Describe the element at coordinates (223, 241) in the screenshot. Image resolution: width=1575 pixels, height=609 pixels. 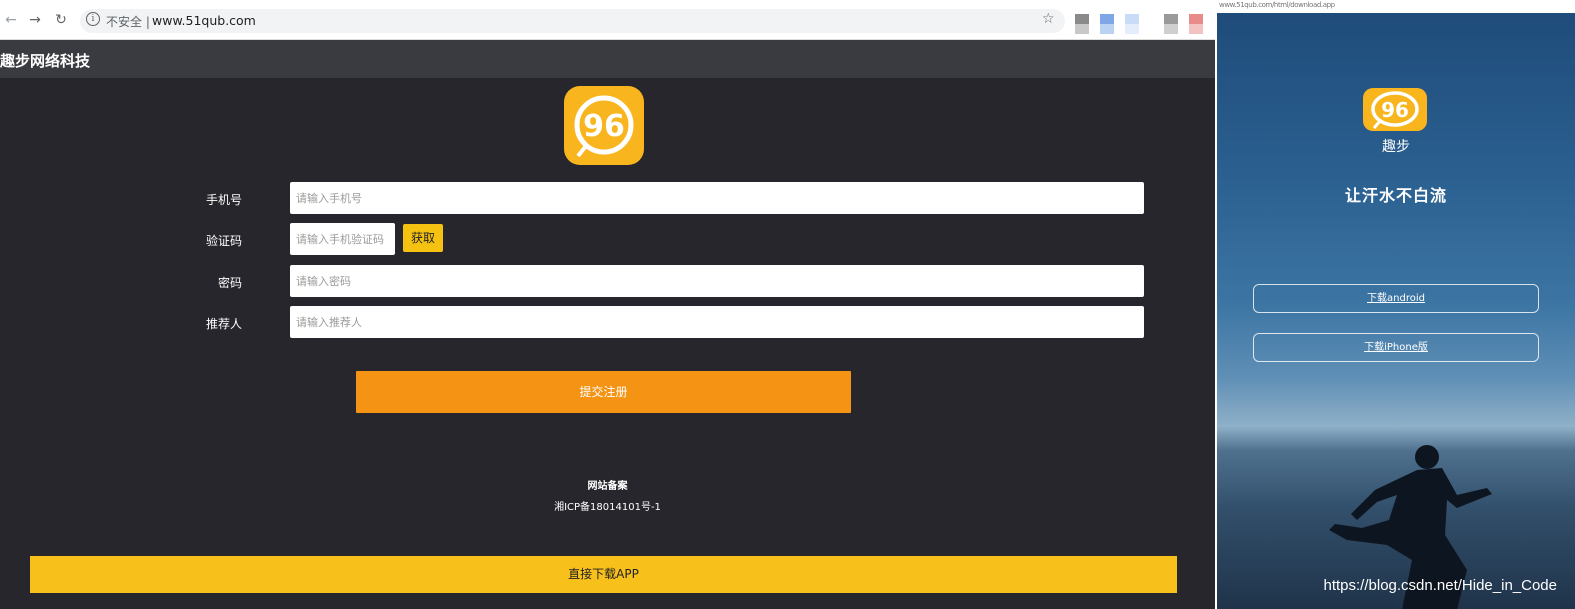
I see `code-label: 验证码` at that location.